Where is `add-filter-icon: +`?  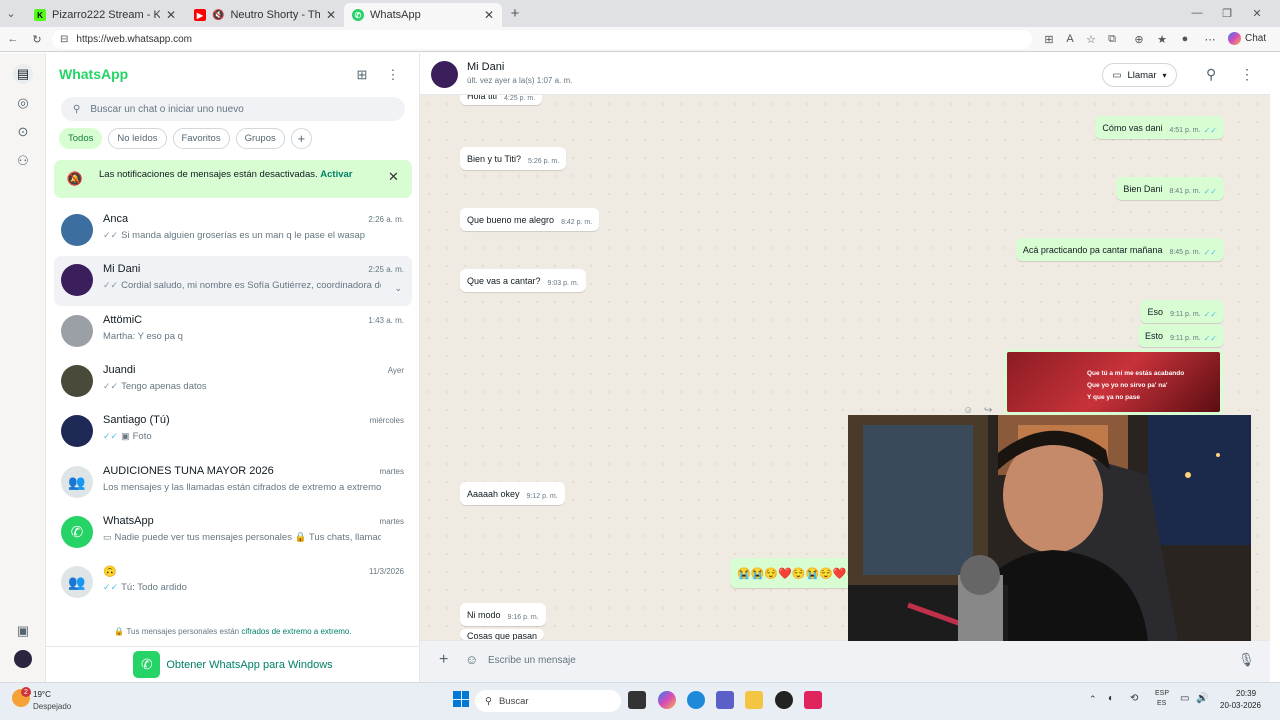
add-filter-icon: + is located at coordinates (301, 138).